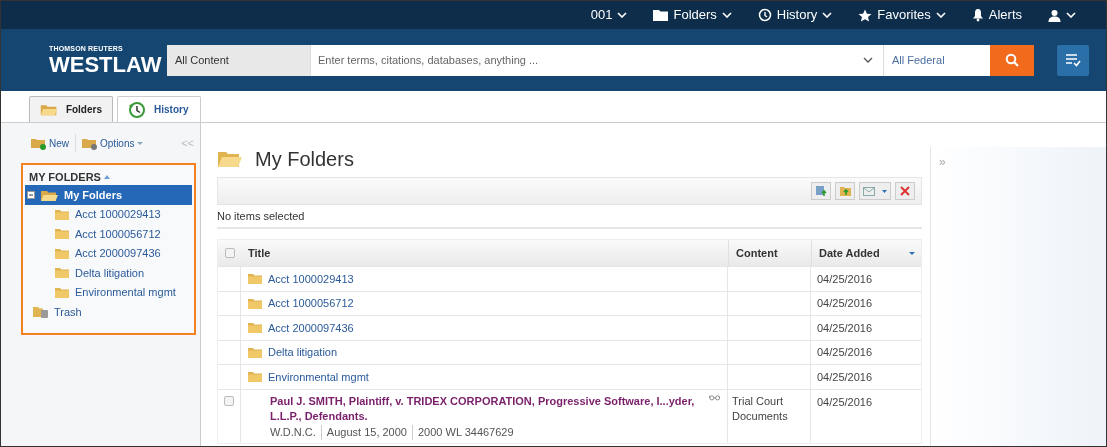 The height and width of the screenshot is (447, 1107). Describe the element at coordinates (609, 15) in the screenshot. I see `nav-menu: 001` at that location.